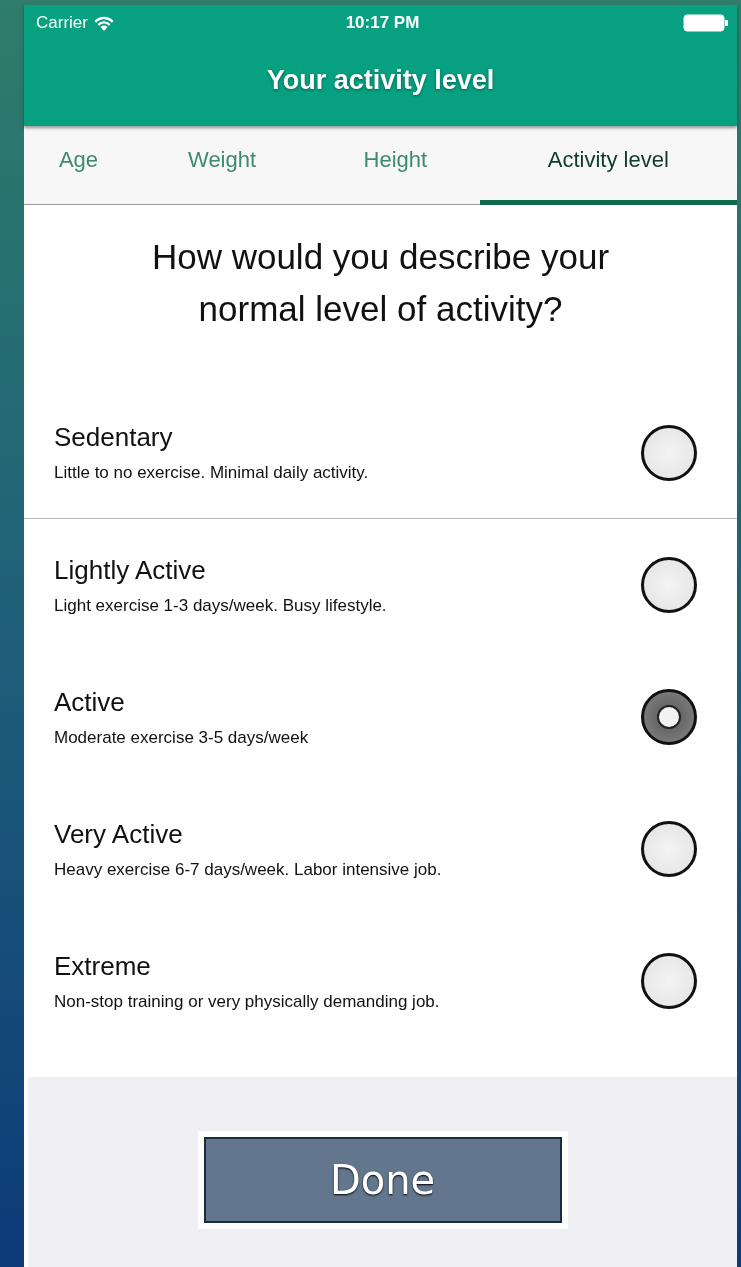 The height and width of the screenshot is (1267, 741). What do you see at coordinates (248, 869) in the screenshot?
I see `option-description: Heavy exercise 6-7 days/week. Labor intensive job.` at bounding box center [248, 869].